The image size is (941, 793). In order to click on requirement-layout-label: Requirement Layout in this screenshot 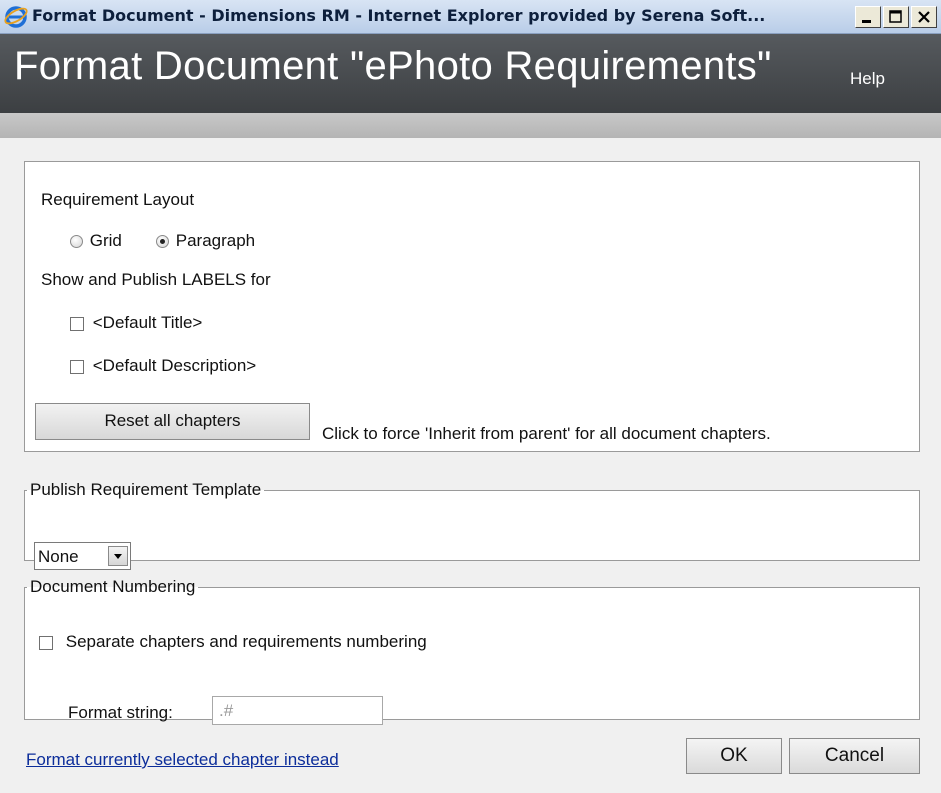, I will do `click(118, 199)`.